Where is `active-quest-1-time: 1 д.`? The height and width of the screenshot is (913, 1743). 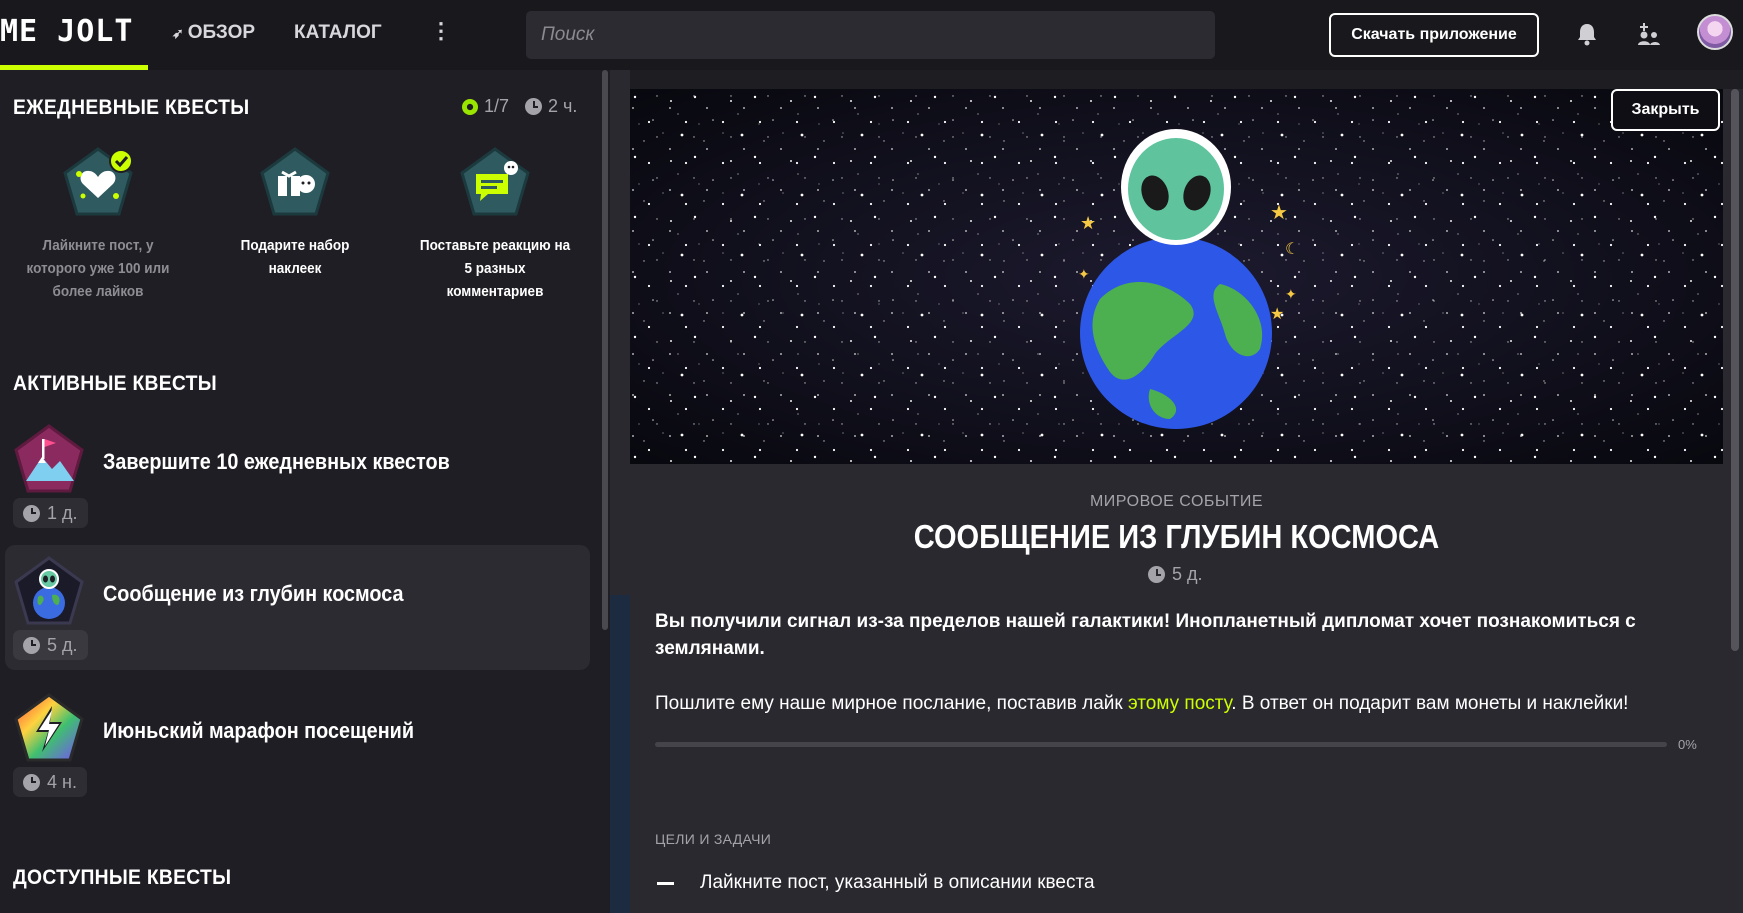
active-quest-1-time: 1 д. is located at coordinates (50, 513).